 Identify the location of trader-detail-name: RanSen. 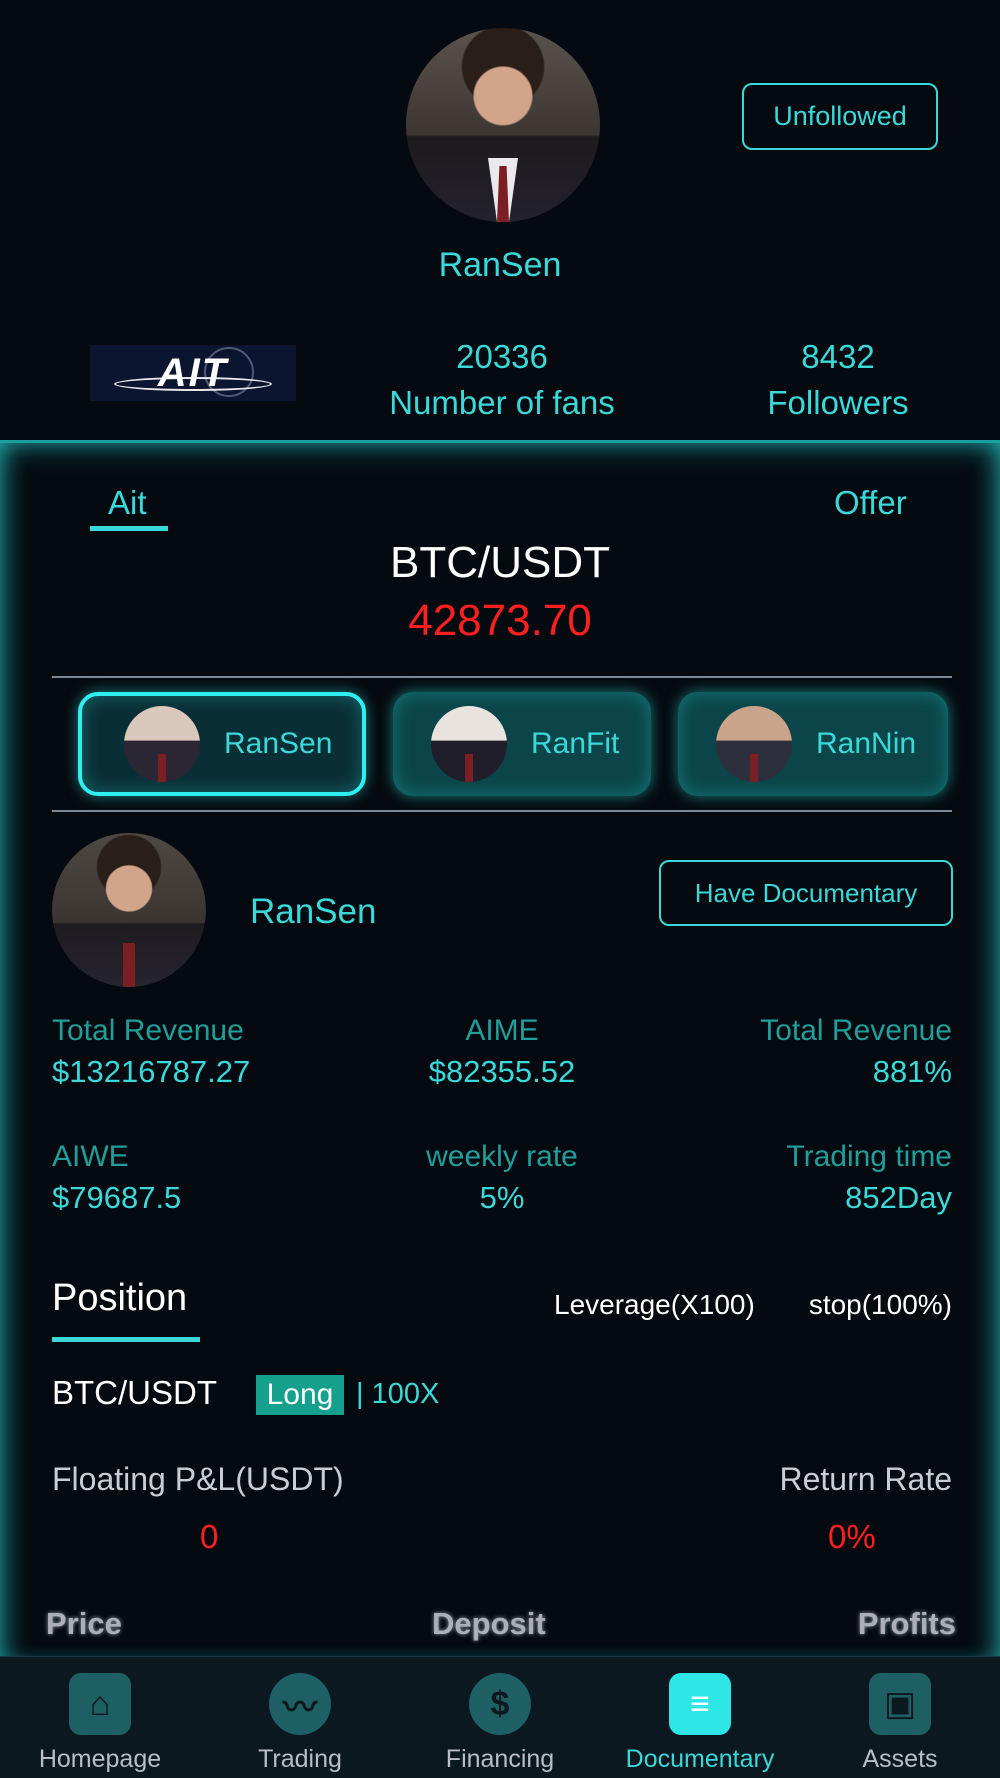
(313, 911).